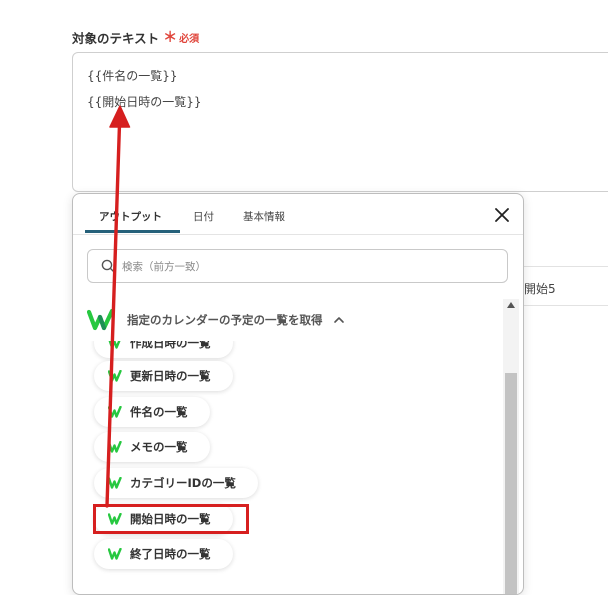 The width and height of the screenshot is (608, 595). Describe the element at coordinates (170, 554) in the screenshot. I see `output-item-label: 終了日時の一覧` at that location.